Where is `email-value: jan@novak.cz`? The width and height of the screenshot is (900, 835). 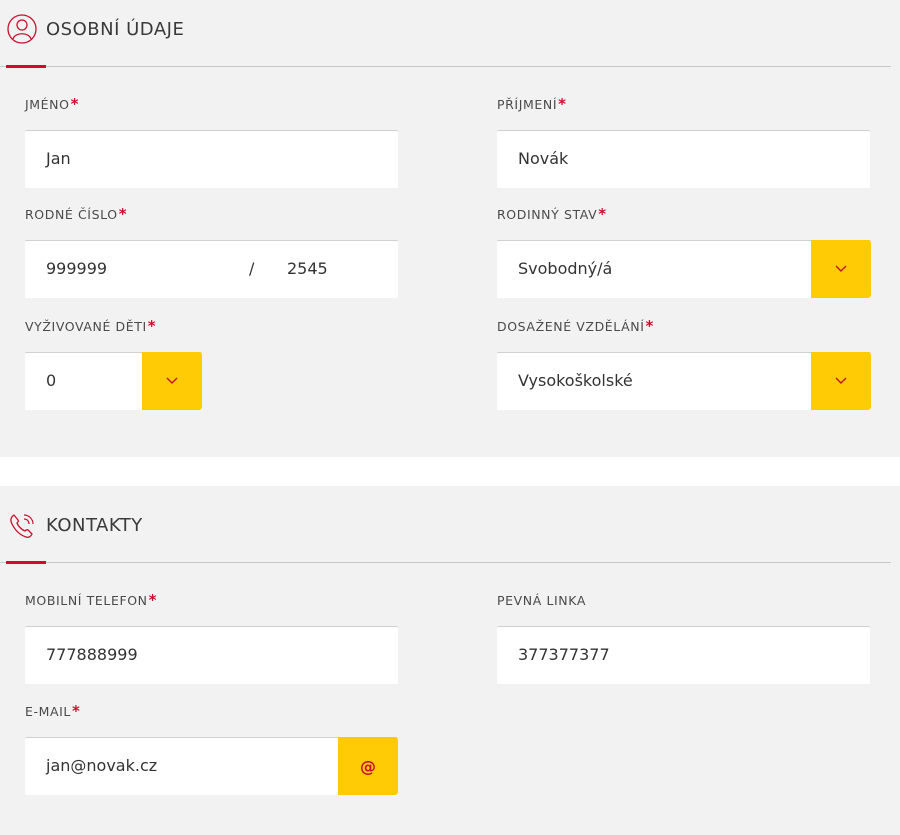 email-value: jan@novak.cz is located at coordinates (102, 765).